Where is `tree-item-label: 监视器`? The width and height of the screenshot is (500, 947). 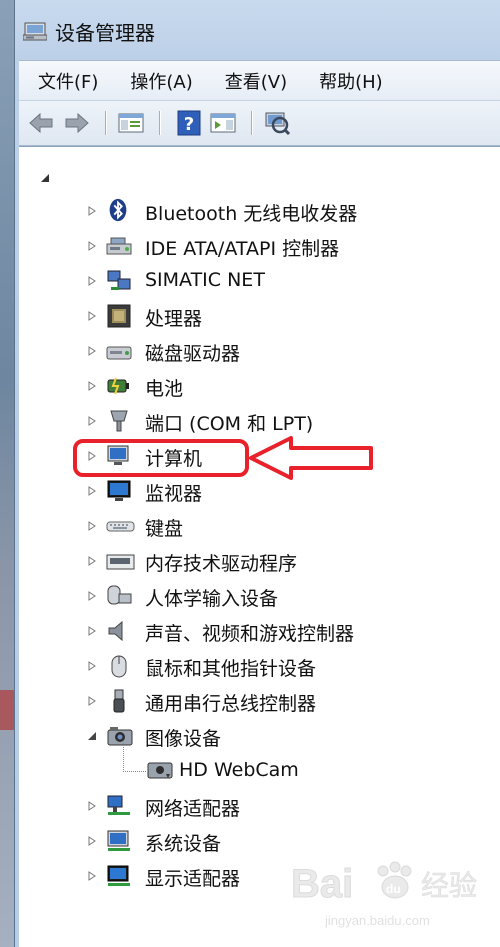 tree-item-label: 监视器 is located at coordinates (174, 494).